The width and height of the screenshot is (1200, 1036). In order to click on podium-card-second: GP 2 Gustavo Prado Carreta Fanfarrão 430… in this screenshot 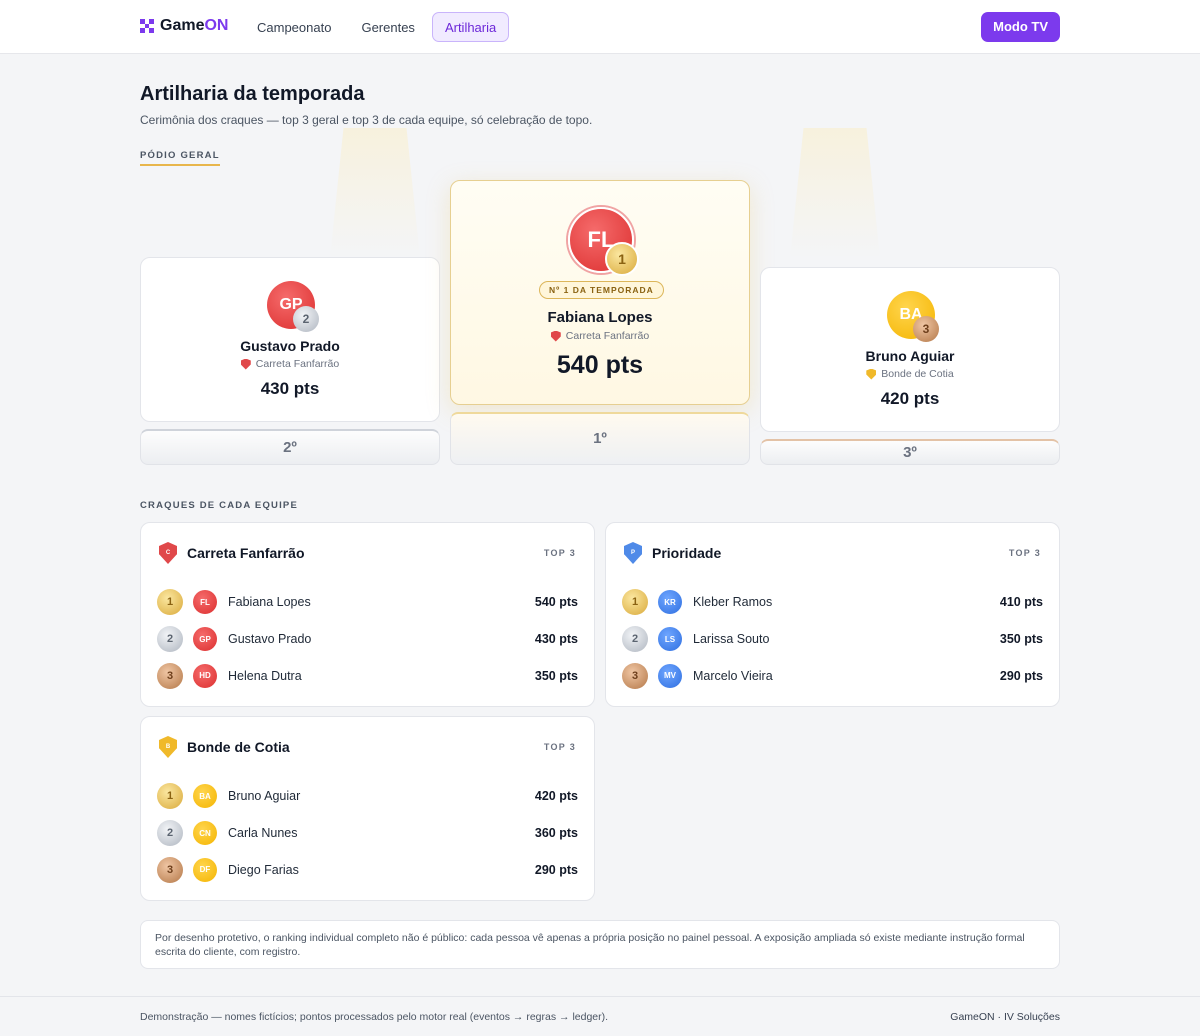, I will do `click(290, 339)`.